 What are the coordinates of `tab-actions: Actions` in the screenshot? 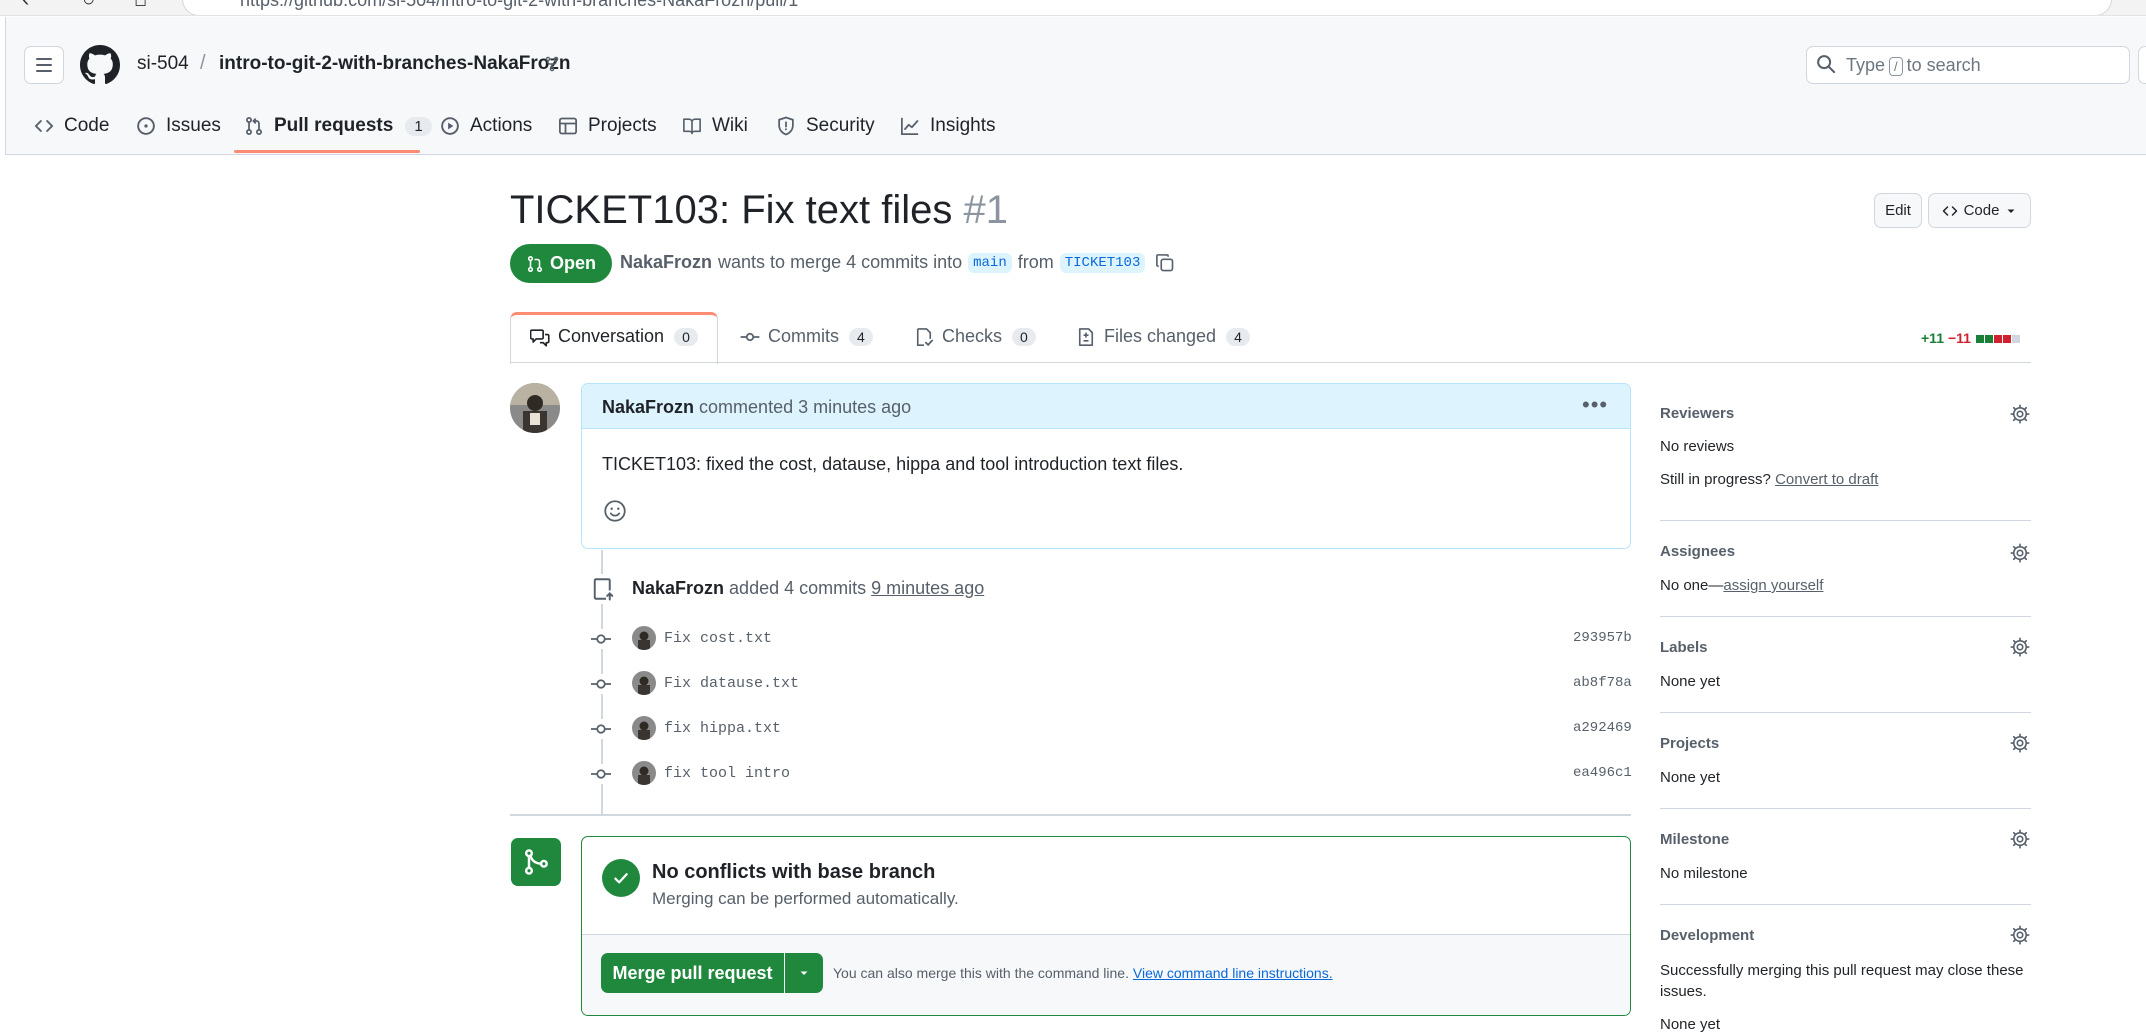 It's located at (486, 126).